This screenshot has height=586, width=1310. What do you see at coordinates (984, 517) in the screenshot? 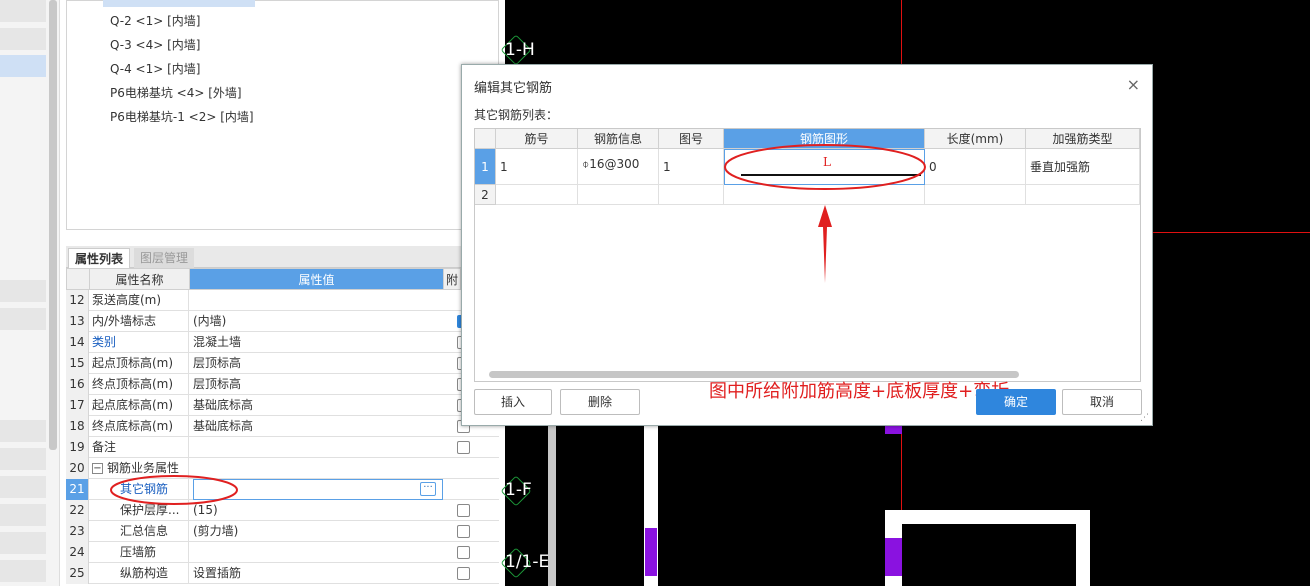
I see `cad-wall` at bounding box center [984, 517].